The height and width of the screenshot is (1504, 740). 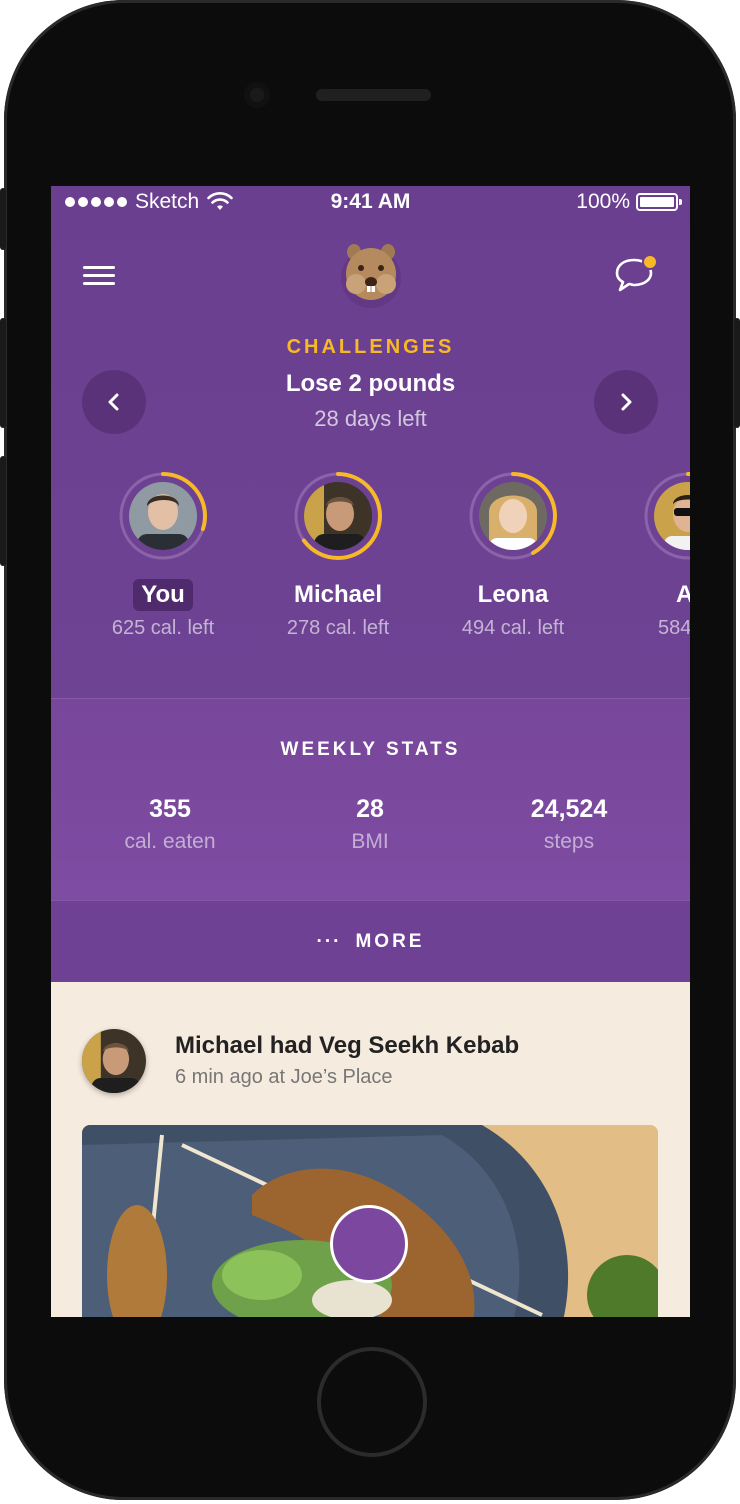 I want to click on participant-al: Al 584 ca, so click(x=646, y=555).